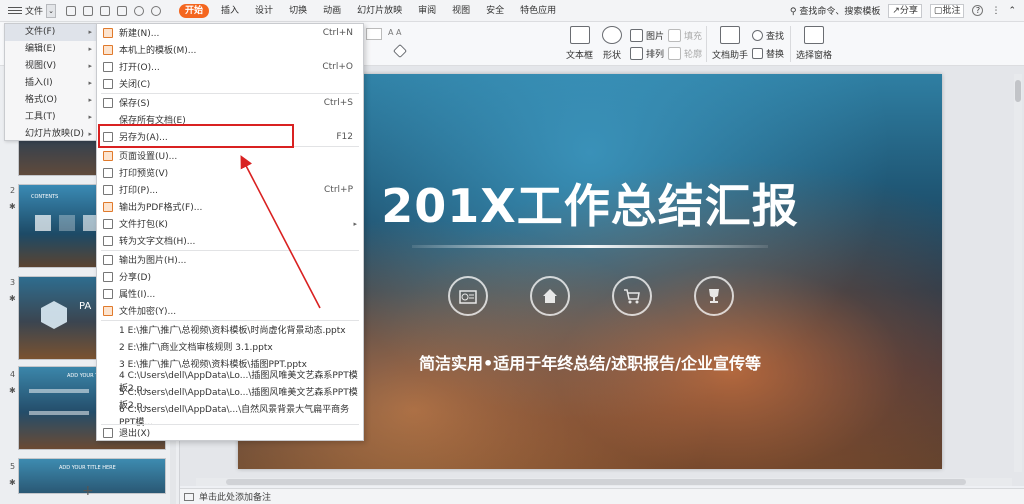 The height and width of the screenshot is (504, 1024). Describe the element at coordinates (835, 10) in the screenshot. I see `search-command: ⚲ 查找命令、搜索模板` at that location.